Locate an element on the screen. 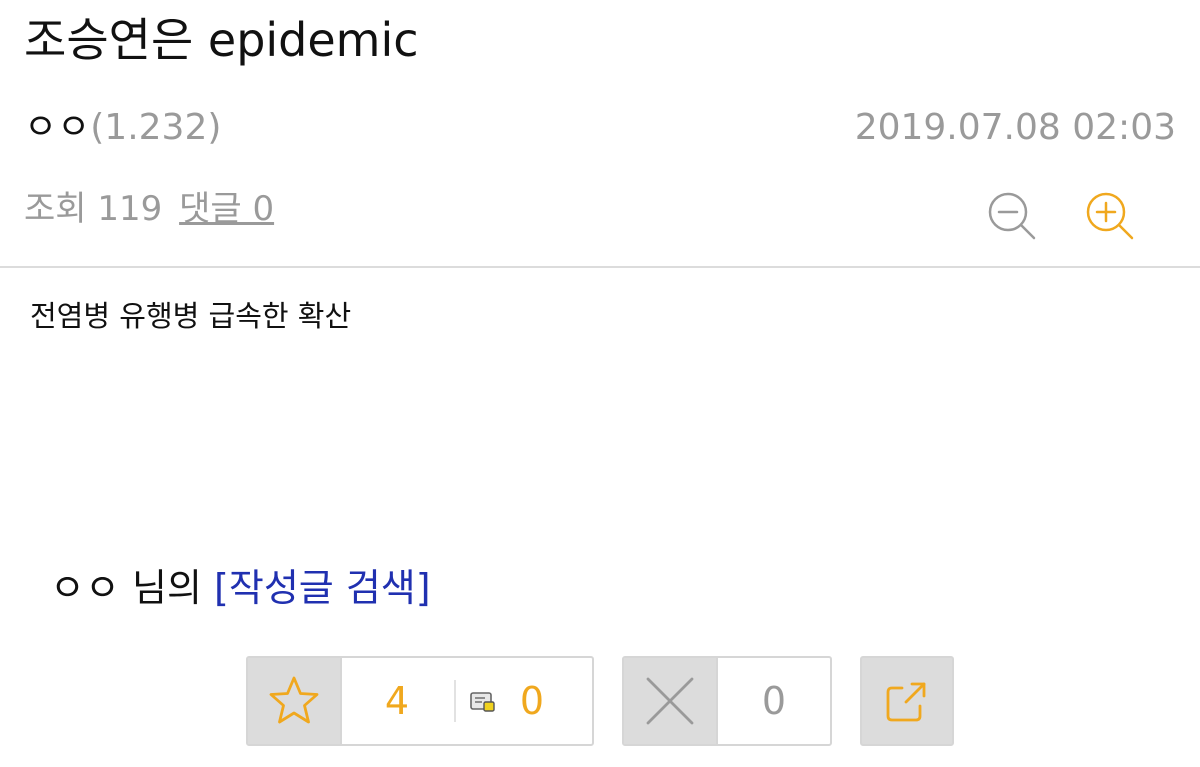 This screenshot has height=767, width=1200. author-name: ㅇㅇ is located at coordinates (57, 127).